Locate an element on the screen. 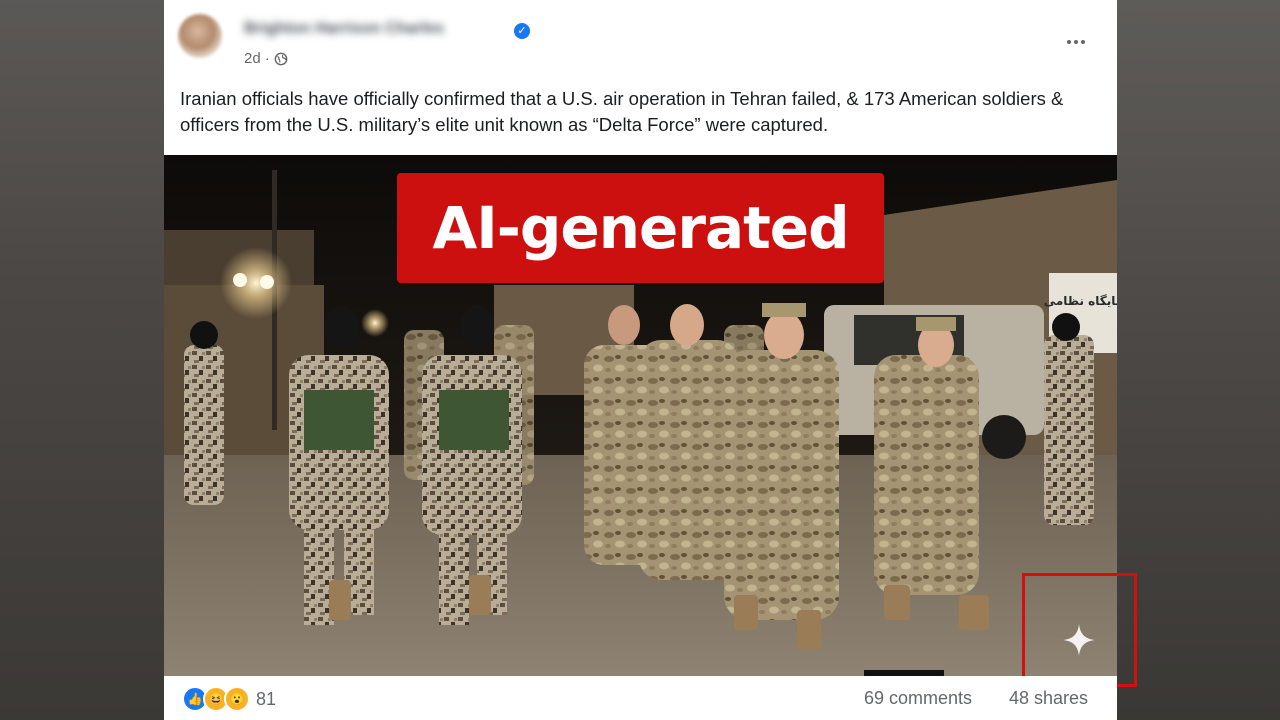 This screenshot has width=1280, height=720. post-header: Brighton Harrison Charles ✓ 2d · is located at coordinates (640, 40).